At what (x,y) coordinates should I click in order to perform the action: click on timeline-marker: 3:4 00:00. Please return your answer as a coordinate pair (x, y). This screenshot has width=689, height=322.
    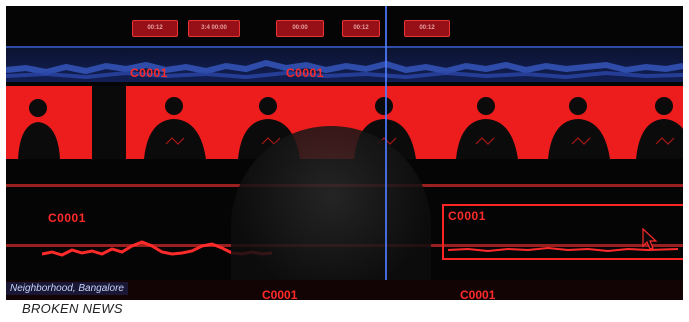
    Looking at the image, I should click on (214, 28).